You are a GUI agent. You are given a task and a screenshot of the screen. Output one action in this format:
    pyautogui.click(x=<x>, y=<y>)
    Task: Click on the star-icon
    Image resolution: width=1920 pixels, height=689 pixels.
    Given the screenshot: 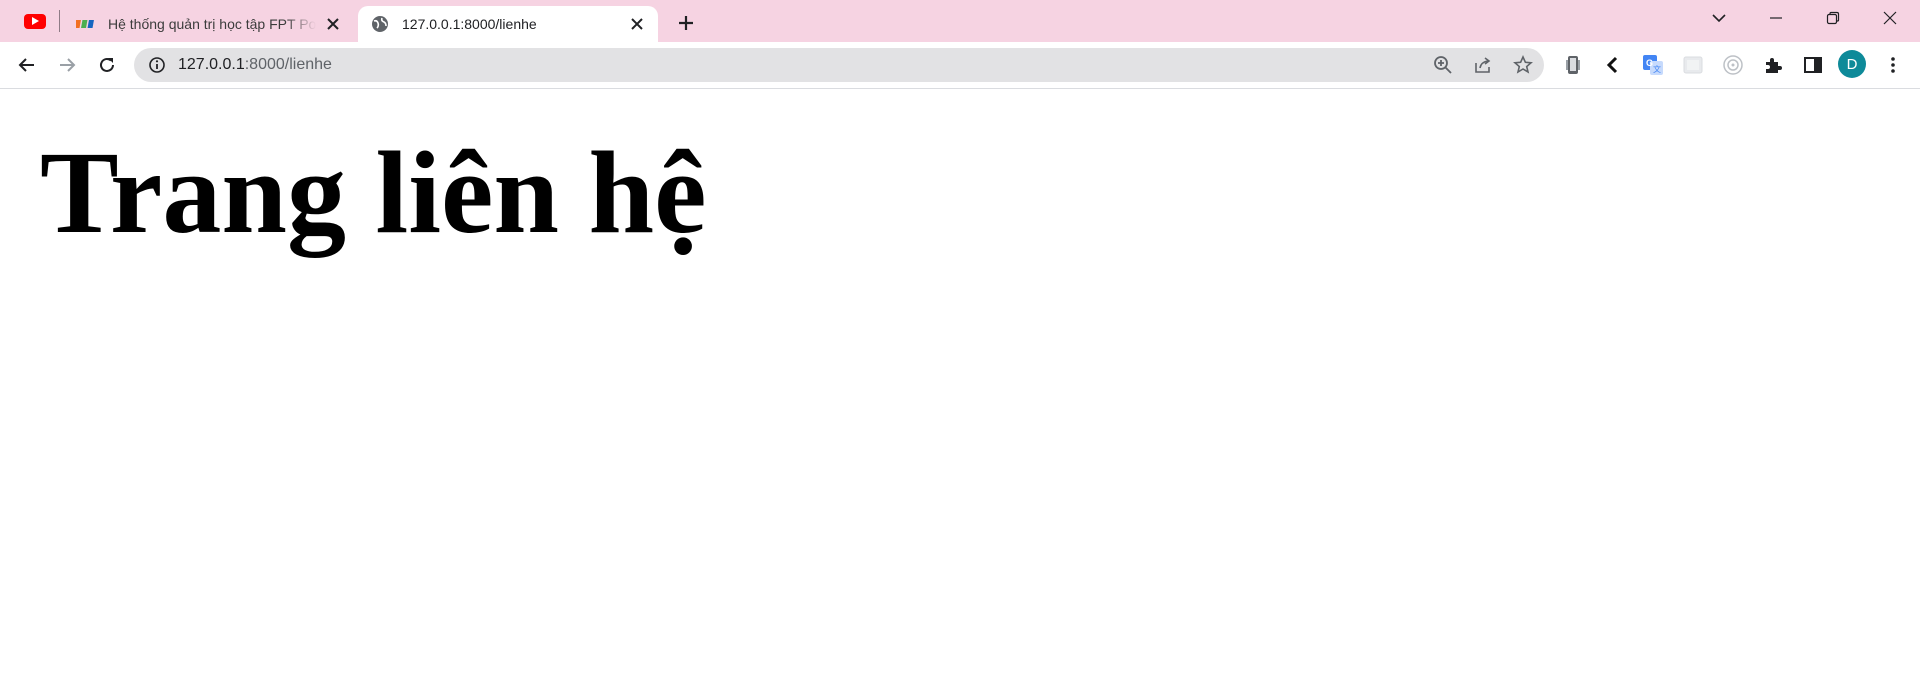 What is the action you would take?
    pyautogui.click(x=1523, y=64)
    